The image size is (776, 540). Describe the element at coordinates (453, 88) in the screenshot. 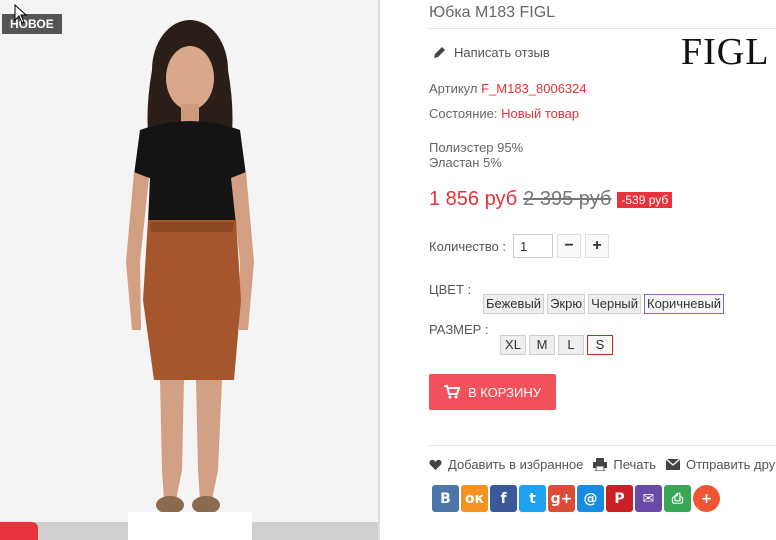

I see `sku-label: Артикул` at that location.